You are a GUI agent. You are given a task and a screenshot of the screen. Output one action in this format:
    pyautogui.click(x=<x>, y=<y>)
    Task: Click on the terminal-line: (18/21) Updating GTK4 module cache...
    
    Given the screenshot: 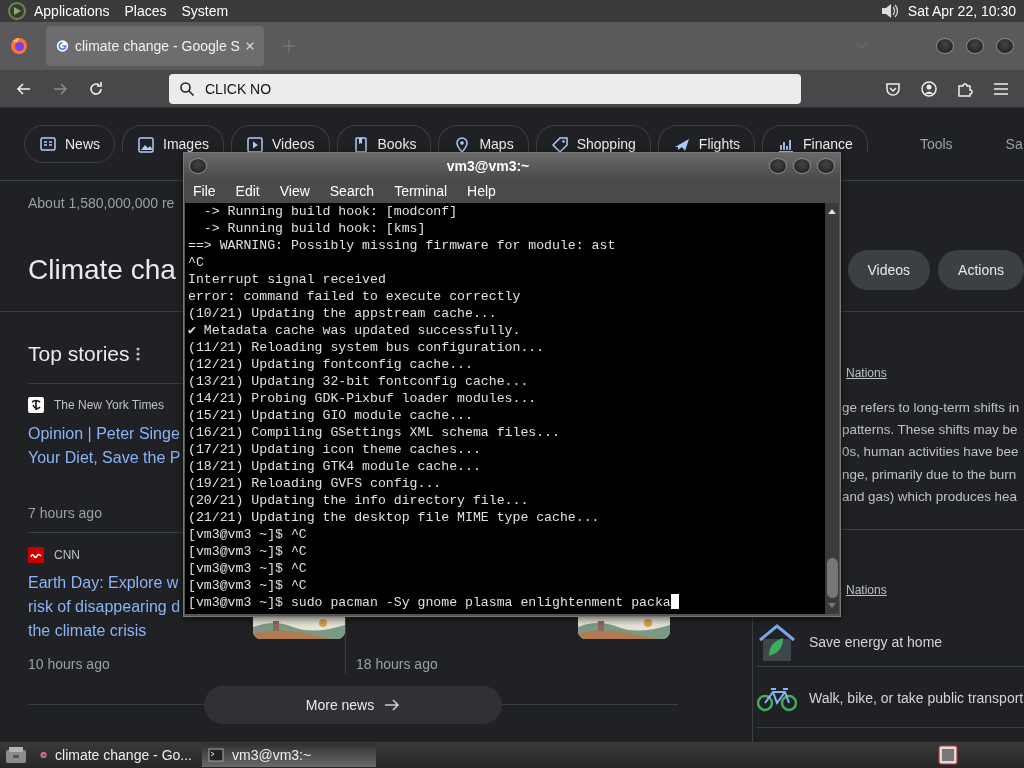 What is the action you would take?
    pyautogui.click(x=335, y=466)
    